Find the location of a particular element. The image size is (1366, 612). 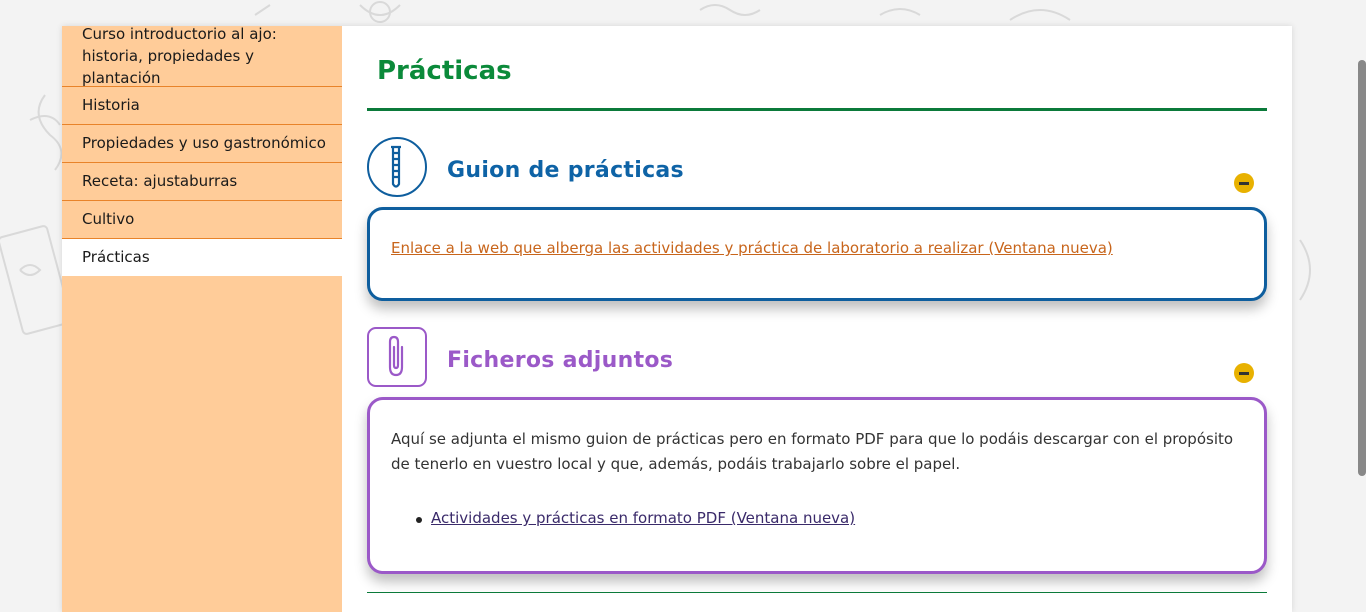

section-heading-guion: Guion de prácticas is located at coordinates (565, 170).